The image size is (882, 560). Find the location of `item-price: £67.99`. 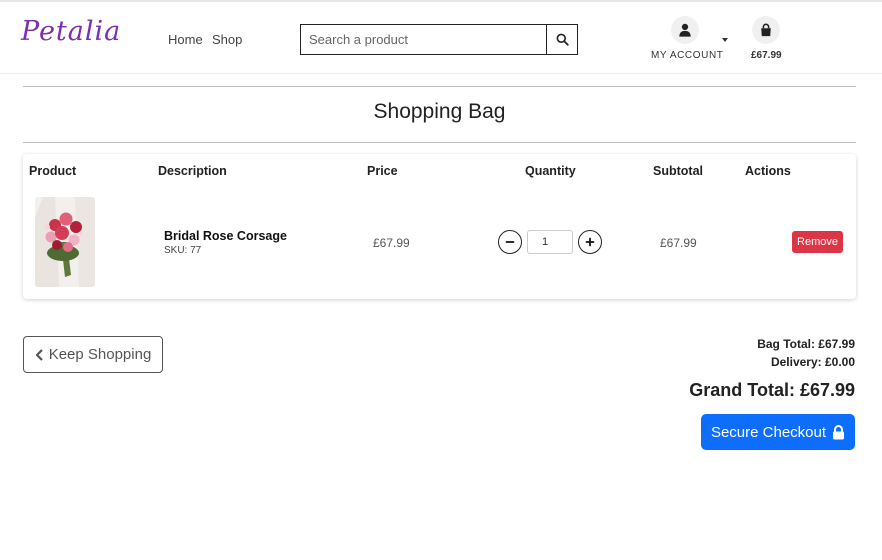

item-price: £67.99 is located at coordinates (391, 243).